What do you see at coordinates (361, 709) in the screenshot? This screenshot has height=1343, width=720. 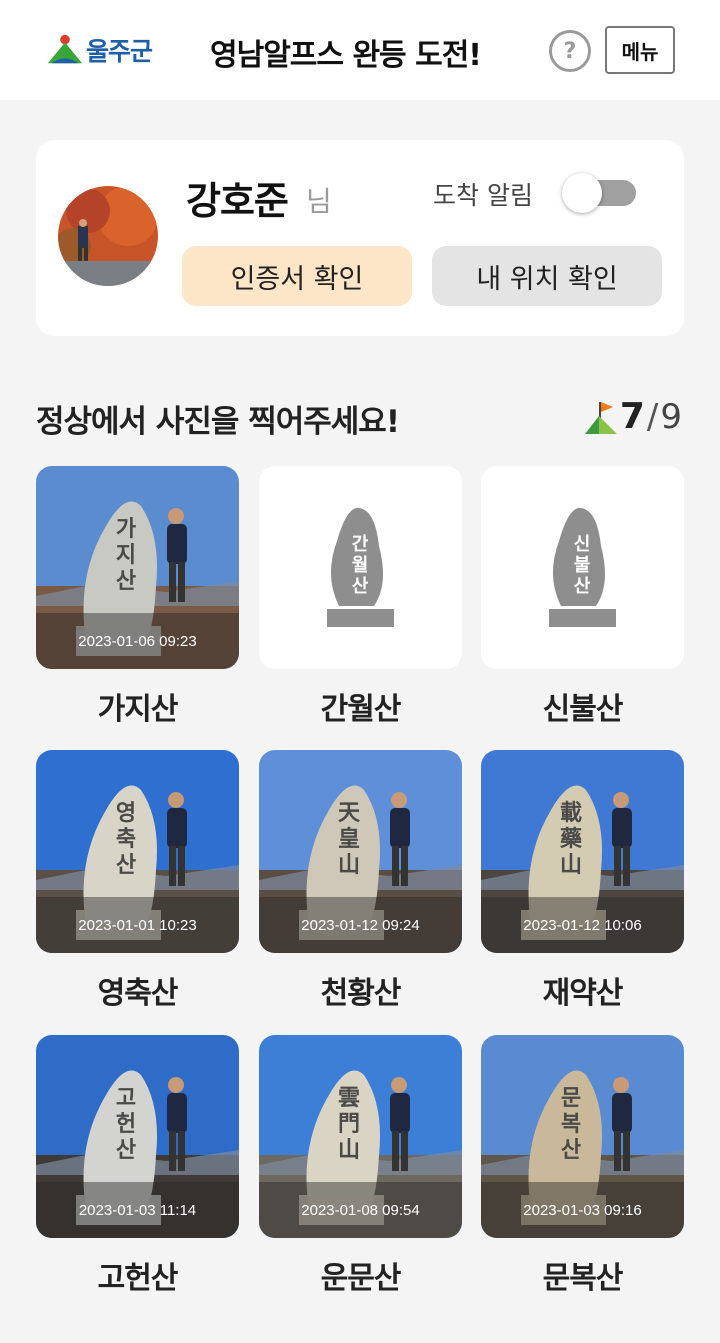 I see `mountain-name: 간월산` at bounding box center [361, 709].